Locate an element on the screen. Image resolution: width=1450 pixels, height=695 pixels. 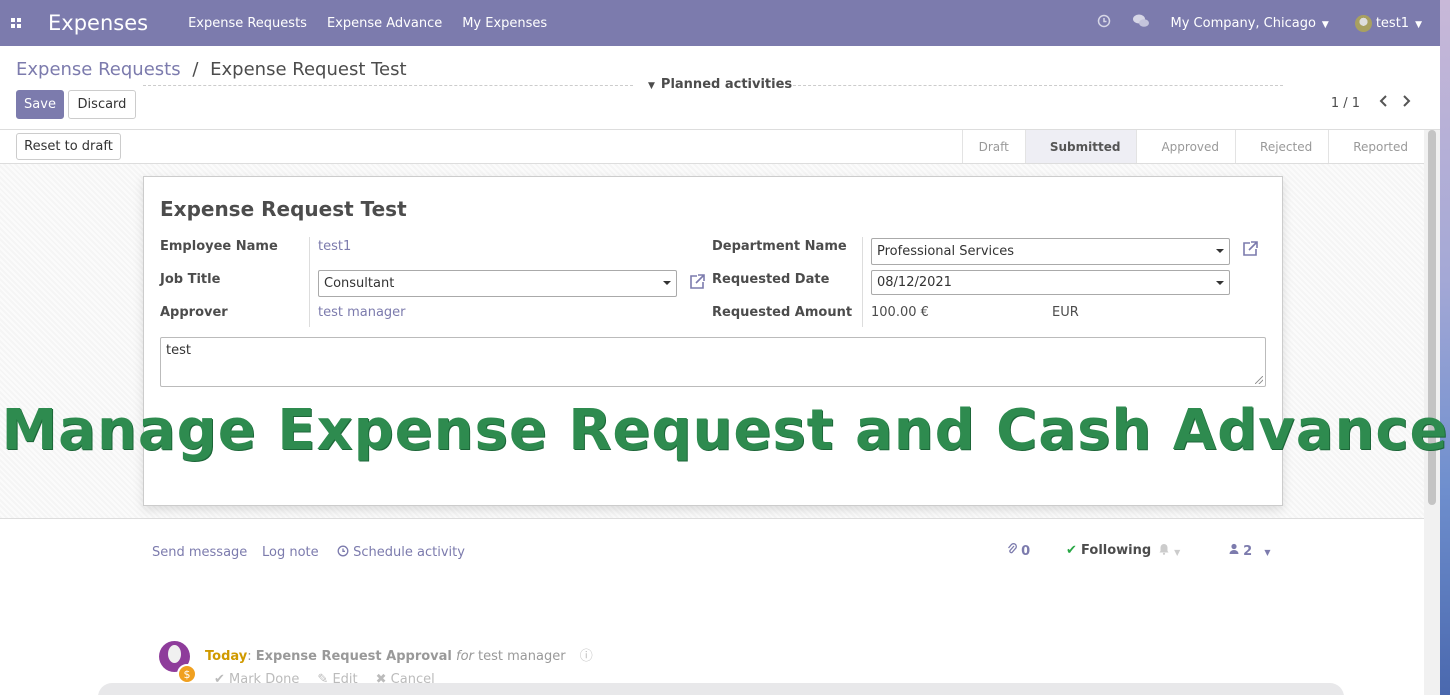
requested-date-value: 08/12/2021 is located at coordinates (914, 282).